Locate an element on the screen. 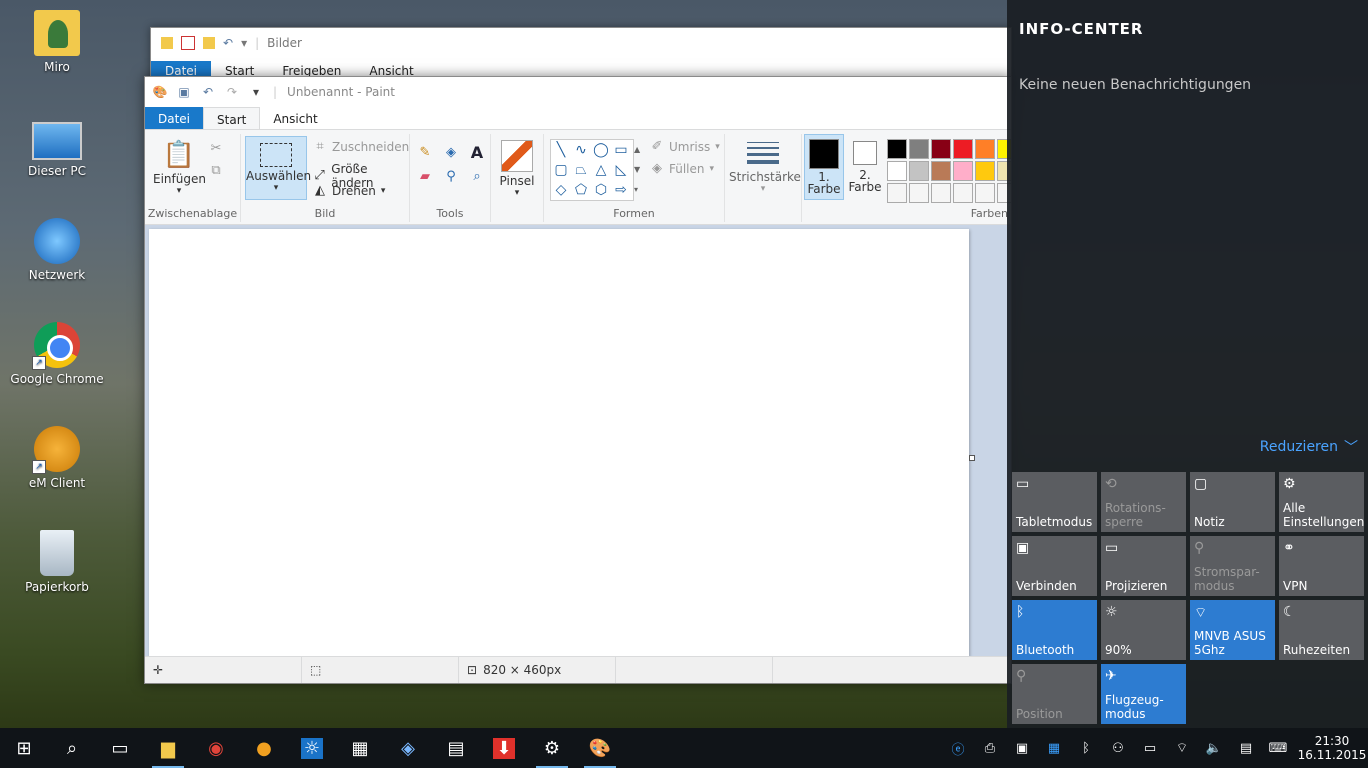 The width and height of the screenshot is (1368, 768). taskbar-explorer: ▆ is located at coordinates (168, 748).